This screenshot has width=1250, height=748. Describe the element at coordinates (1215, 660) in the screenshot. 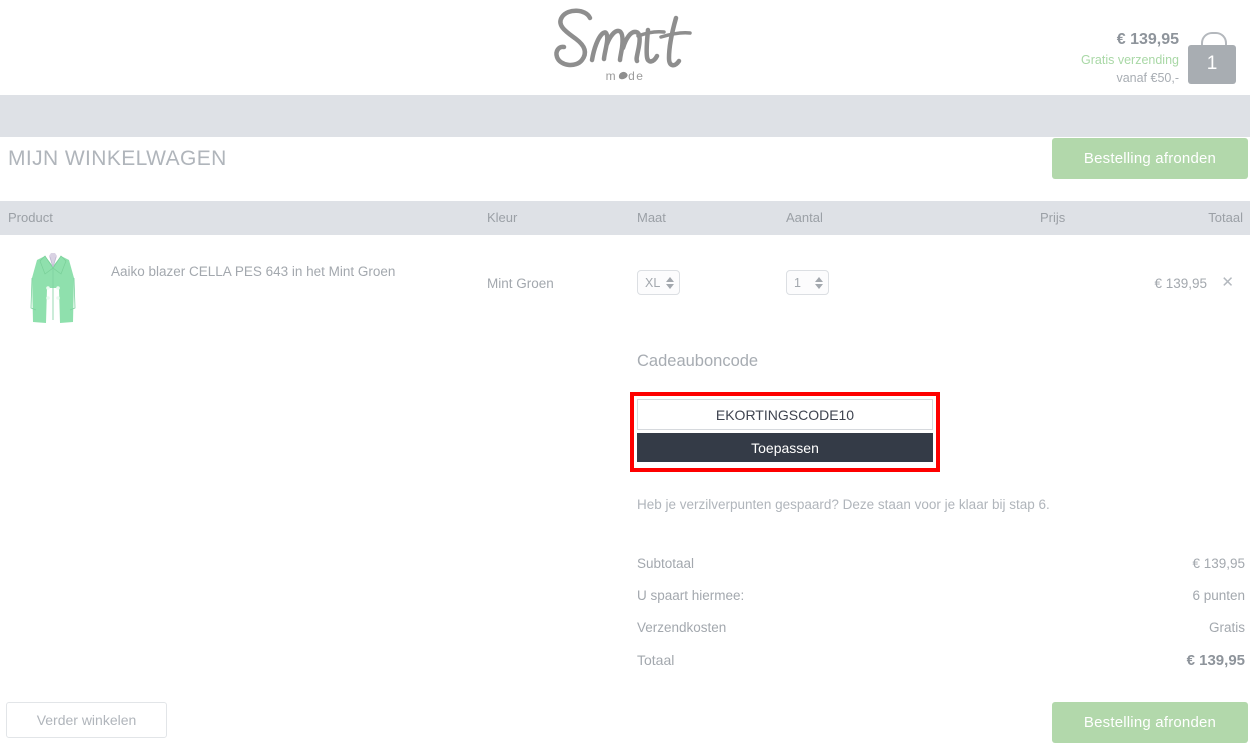

I see `summary-total-value: € 139,95` at that location.